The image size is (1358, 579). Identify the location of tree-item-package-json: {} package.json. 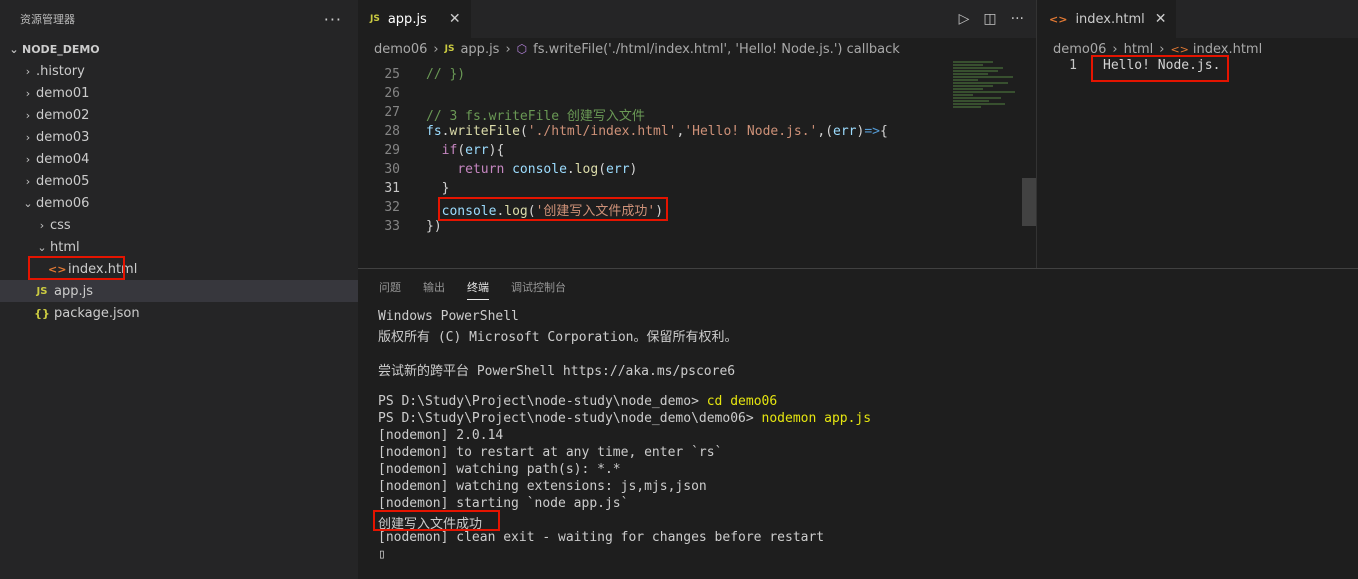
(179, 313).